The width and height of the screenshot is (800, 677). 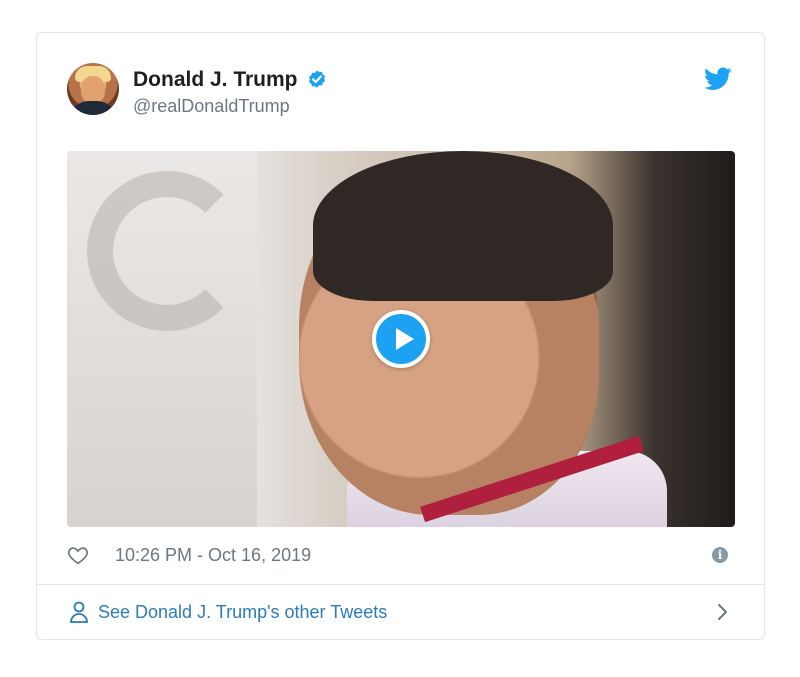 I want to click on info-icon: i, so click(x=720, y=555).